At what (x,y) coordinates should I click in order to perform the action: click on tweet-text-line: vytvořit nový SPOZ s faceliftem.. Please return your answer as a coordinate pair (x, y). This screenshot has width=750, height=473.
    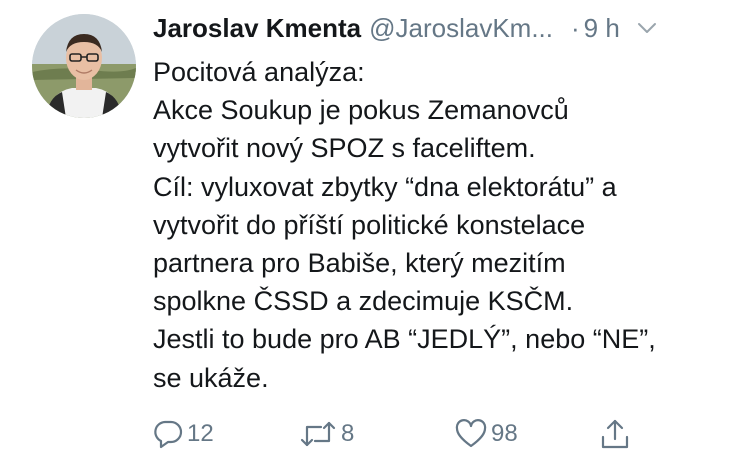
    Looking at the image, I should click on (344, 148).